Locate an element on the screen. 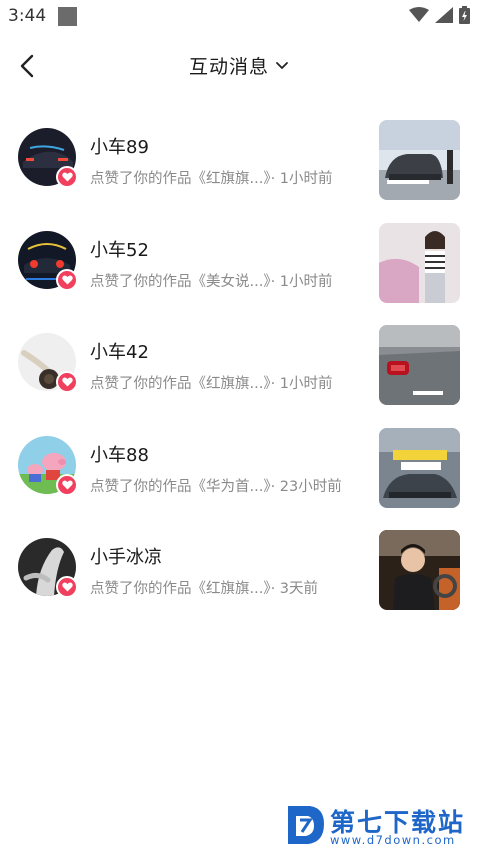  watermark-logo-icon is located at coordinates (306, 825).